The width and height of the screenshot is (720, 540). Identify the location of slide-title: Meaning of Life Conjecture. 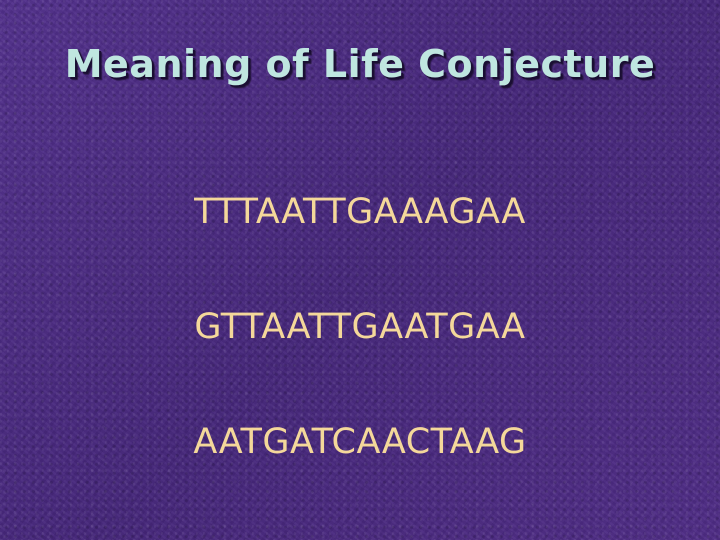
(360, 64).